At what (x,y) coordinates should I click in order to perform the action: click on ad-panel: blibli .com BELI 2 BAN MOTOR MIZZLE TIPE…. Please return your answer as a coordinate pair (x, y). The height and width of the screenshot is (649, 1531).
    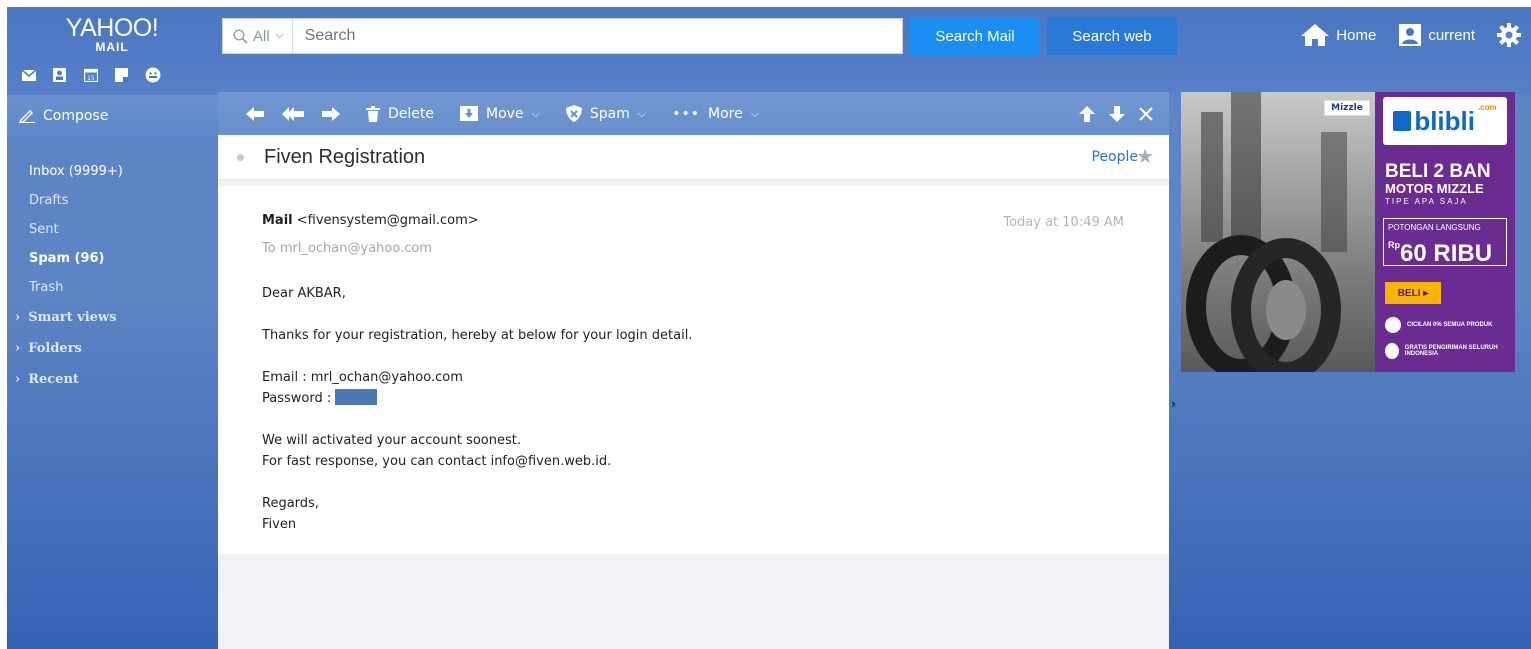
    Looking at the image, I should click on (1445, 232).